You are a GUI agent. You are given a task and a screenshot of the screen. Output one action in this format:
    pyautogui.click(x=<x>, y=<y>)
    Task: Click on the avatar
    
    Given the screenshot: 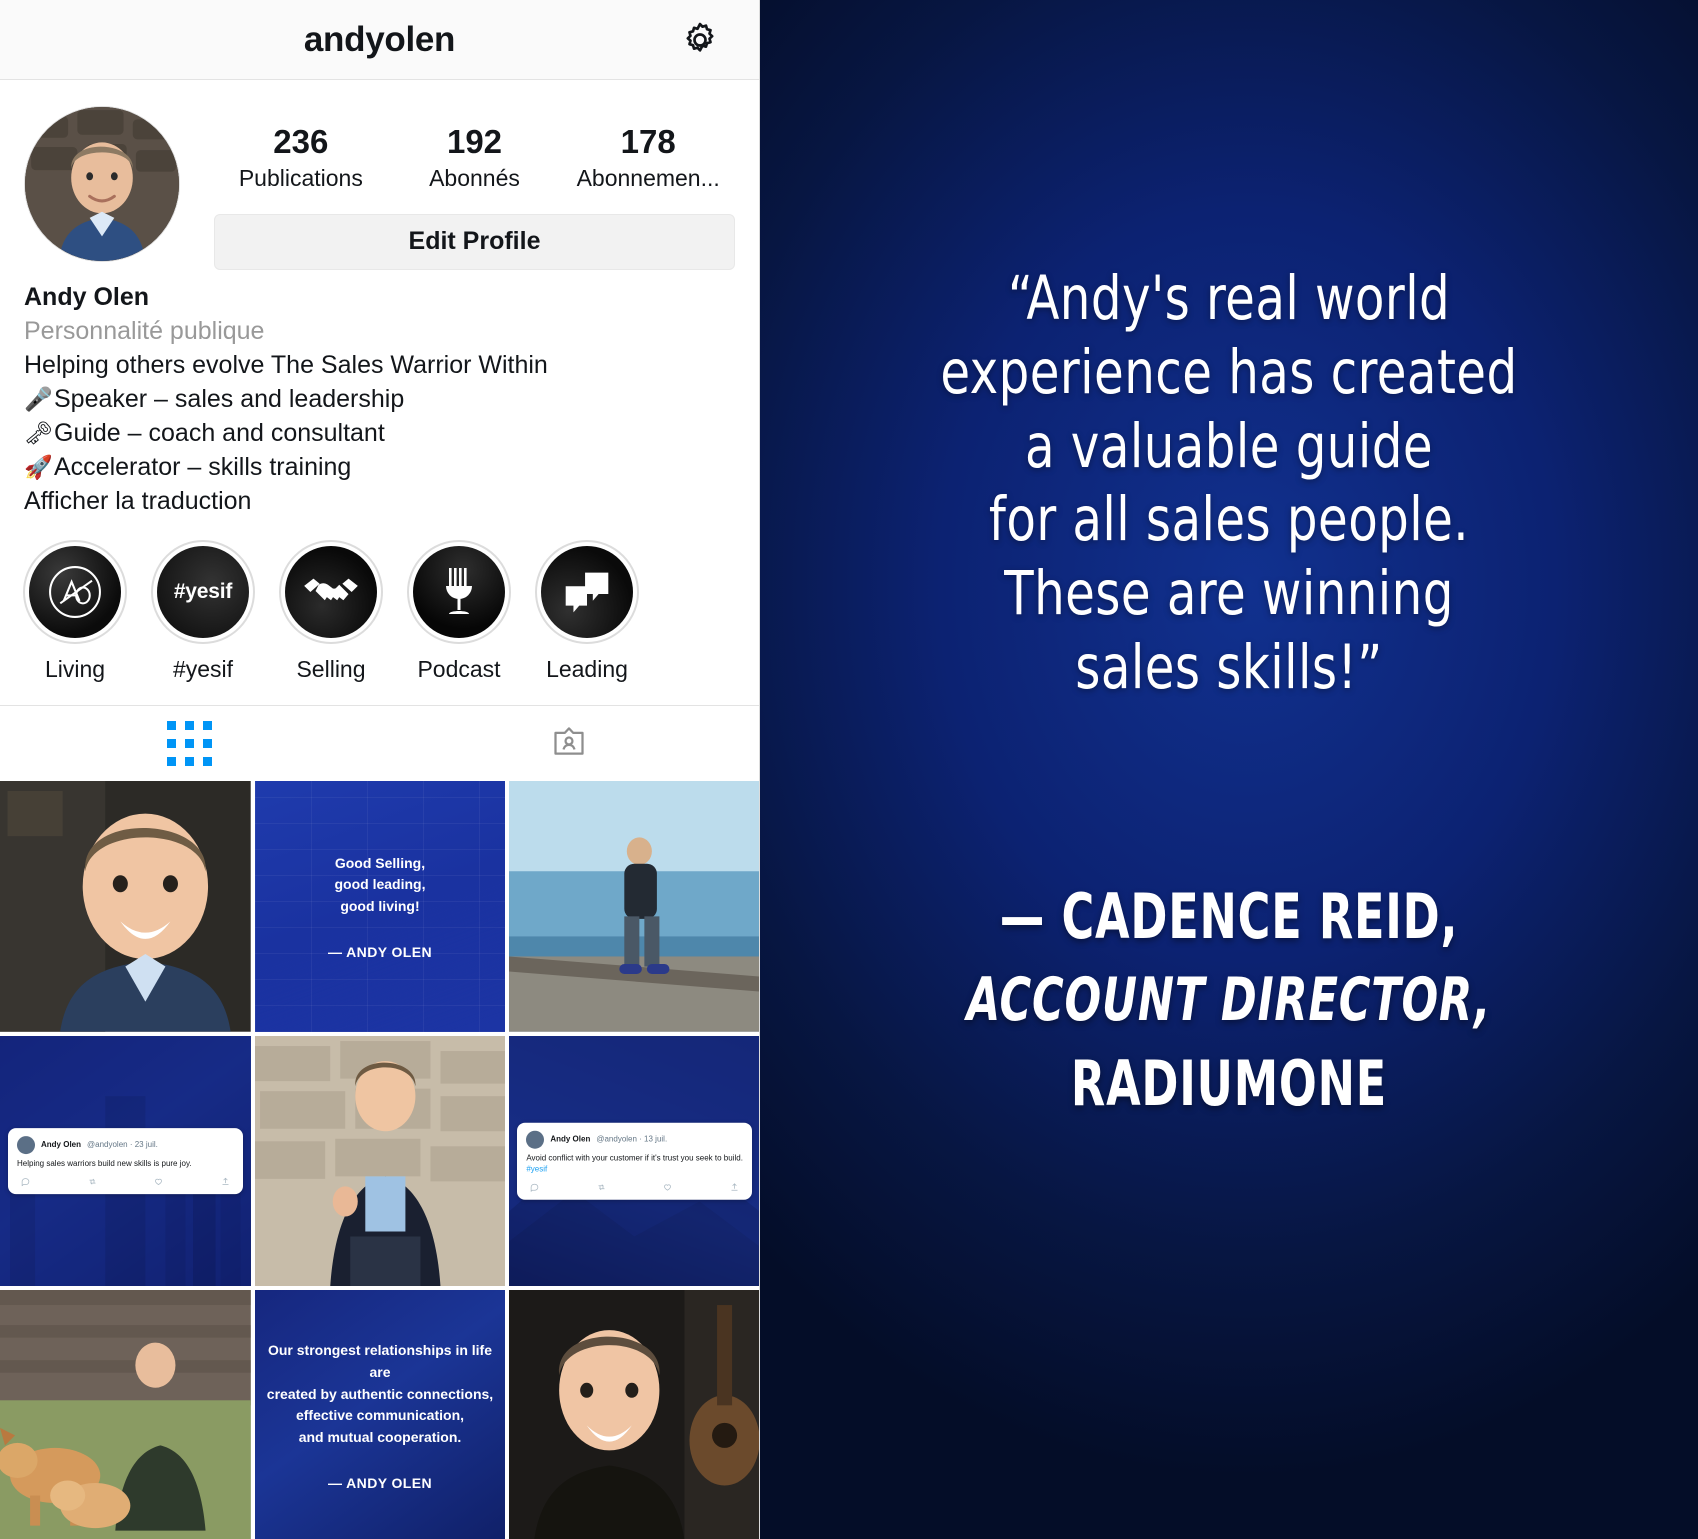 What is the action you would take?
    pyautogui.click(x=102, y=184)
    